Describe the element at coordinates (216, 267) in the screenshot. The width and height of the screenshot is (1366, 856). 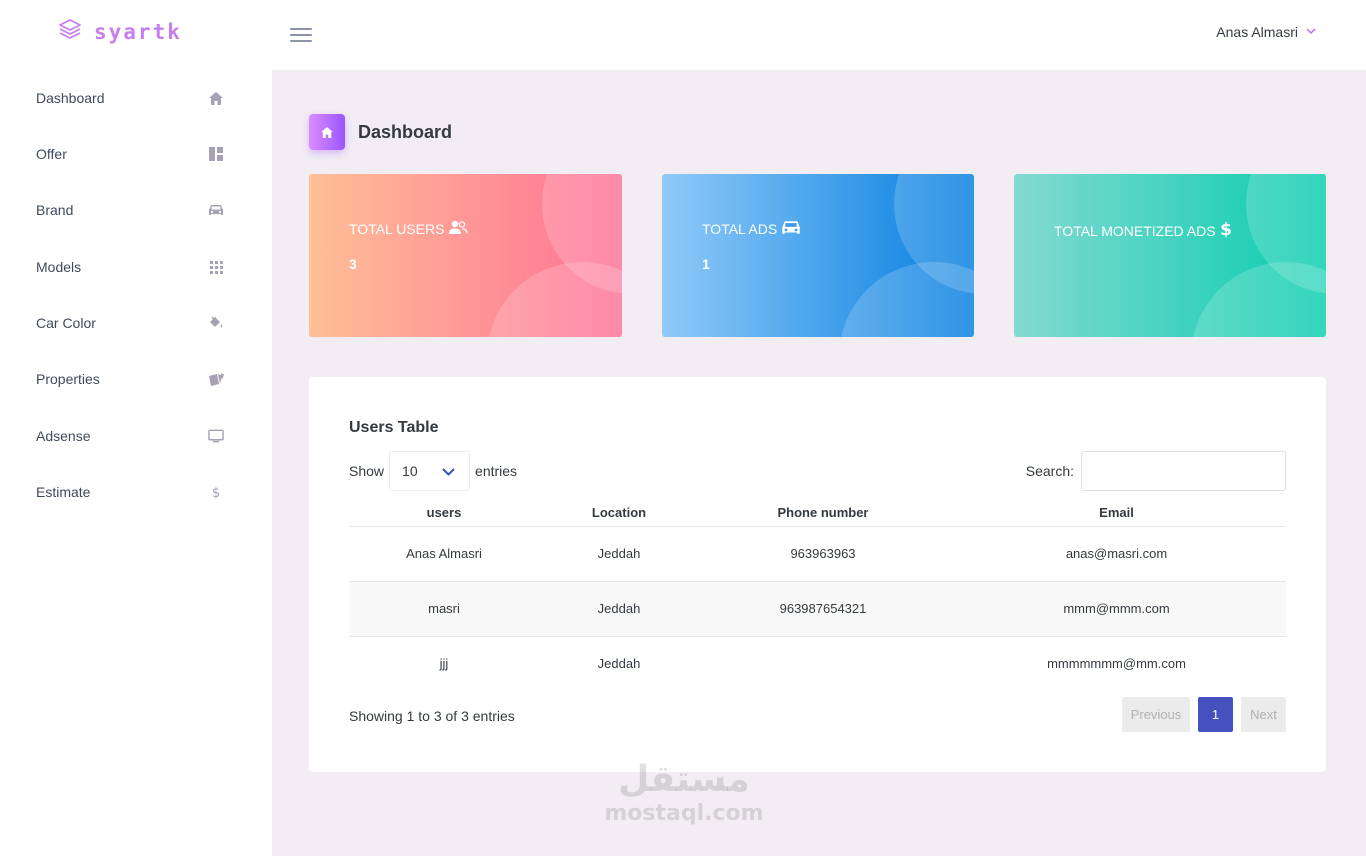
I see `grid-icon` at that location.